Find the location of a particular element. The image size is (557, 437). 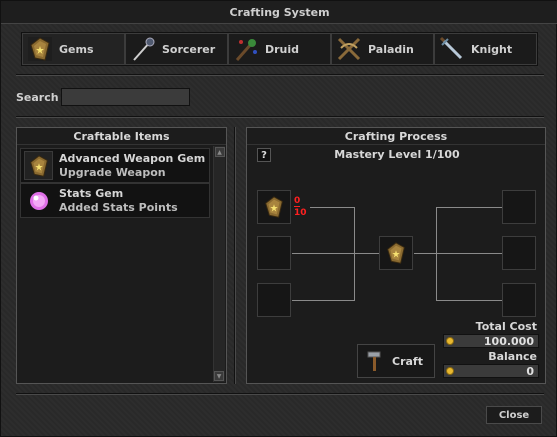

item-name: Advanced Weapon Gem is located at coordinates (132, 158).